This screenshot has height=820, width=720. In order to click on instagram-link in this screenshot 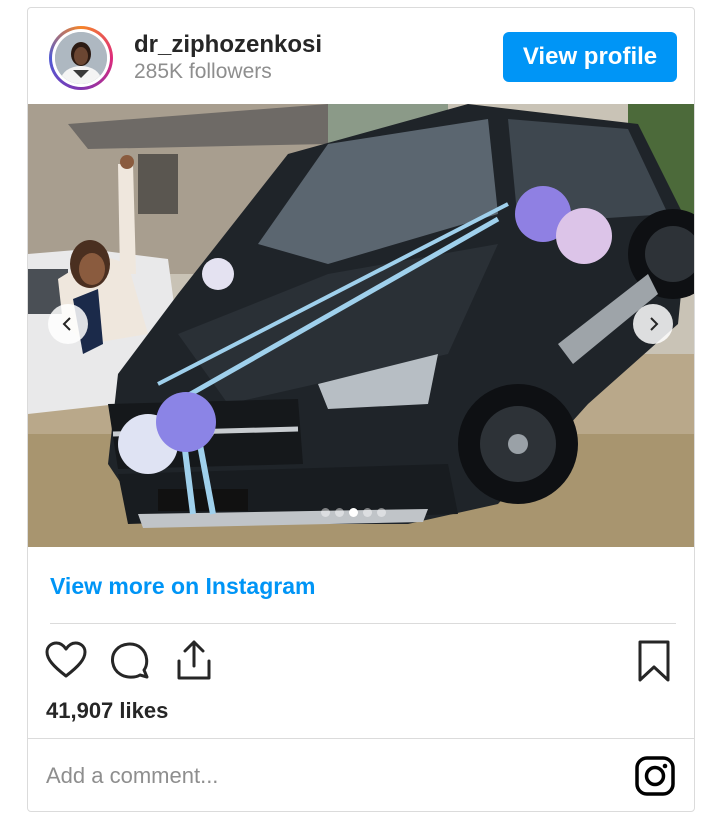, I will do `click(655, 776)`.